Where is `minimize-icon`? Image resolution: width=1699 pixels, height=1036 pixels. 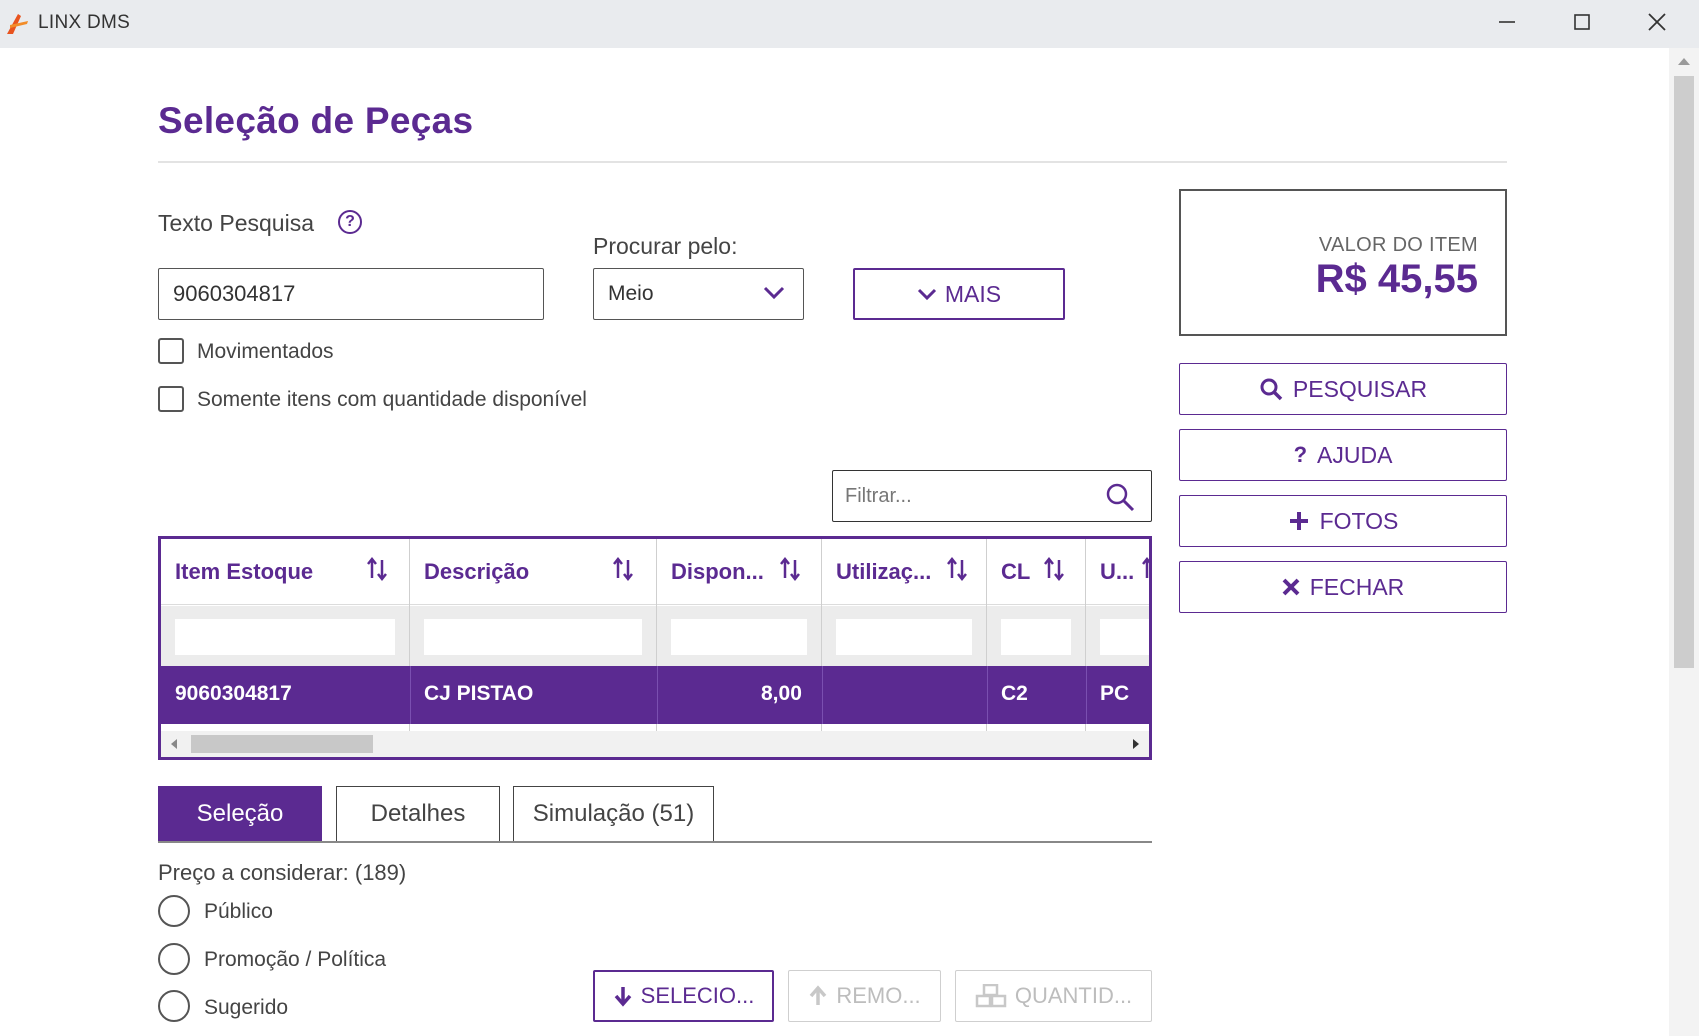 minimize-icon is located at coordinates (1507, 22).